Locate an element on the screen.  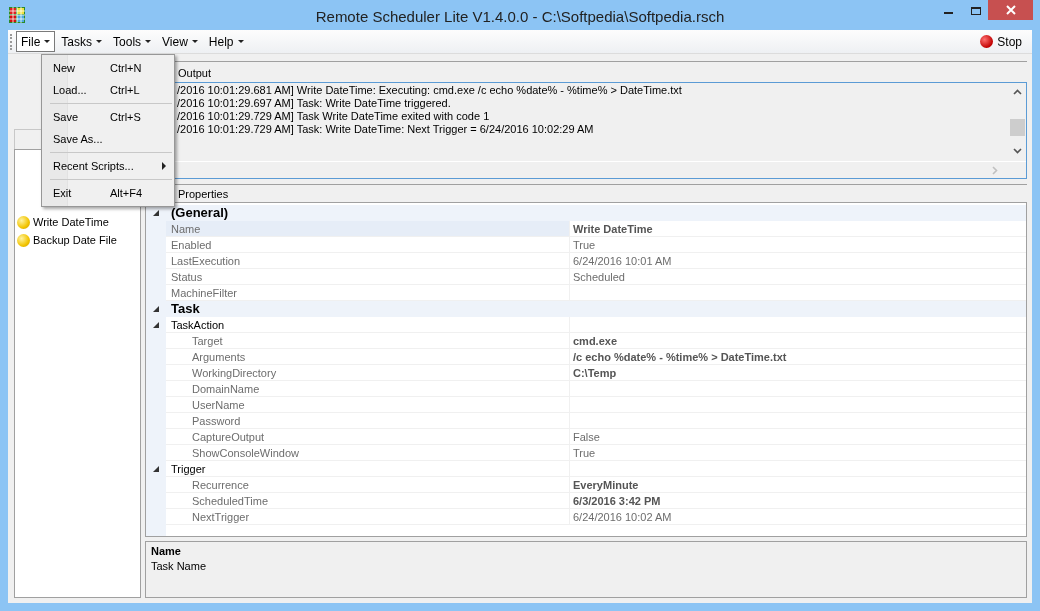
property-name: LastExecution is located at coordinates (368, 261).